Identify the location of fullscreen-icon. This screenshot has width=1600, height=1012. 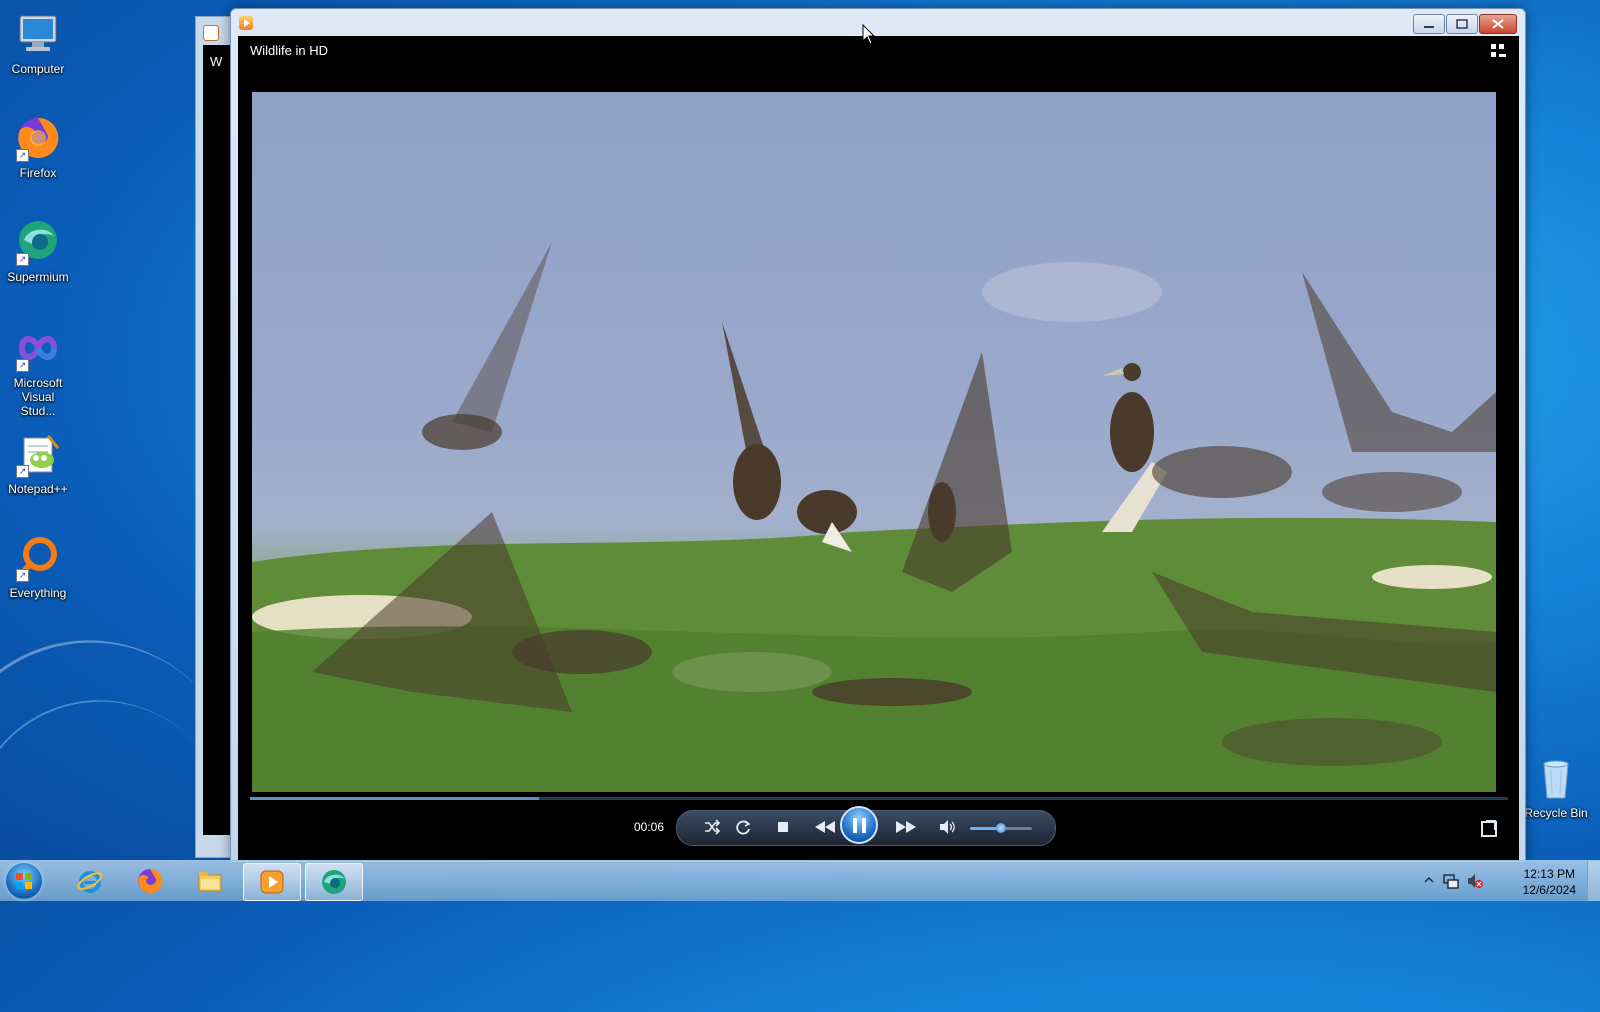
(1489, 828).